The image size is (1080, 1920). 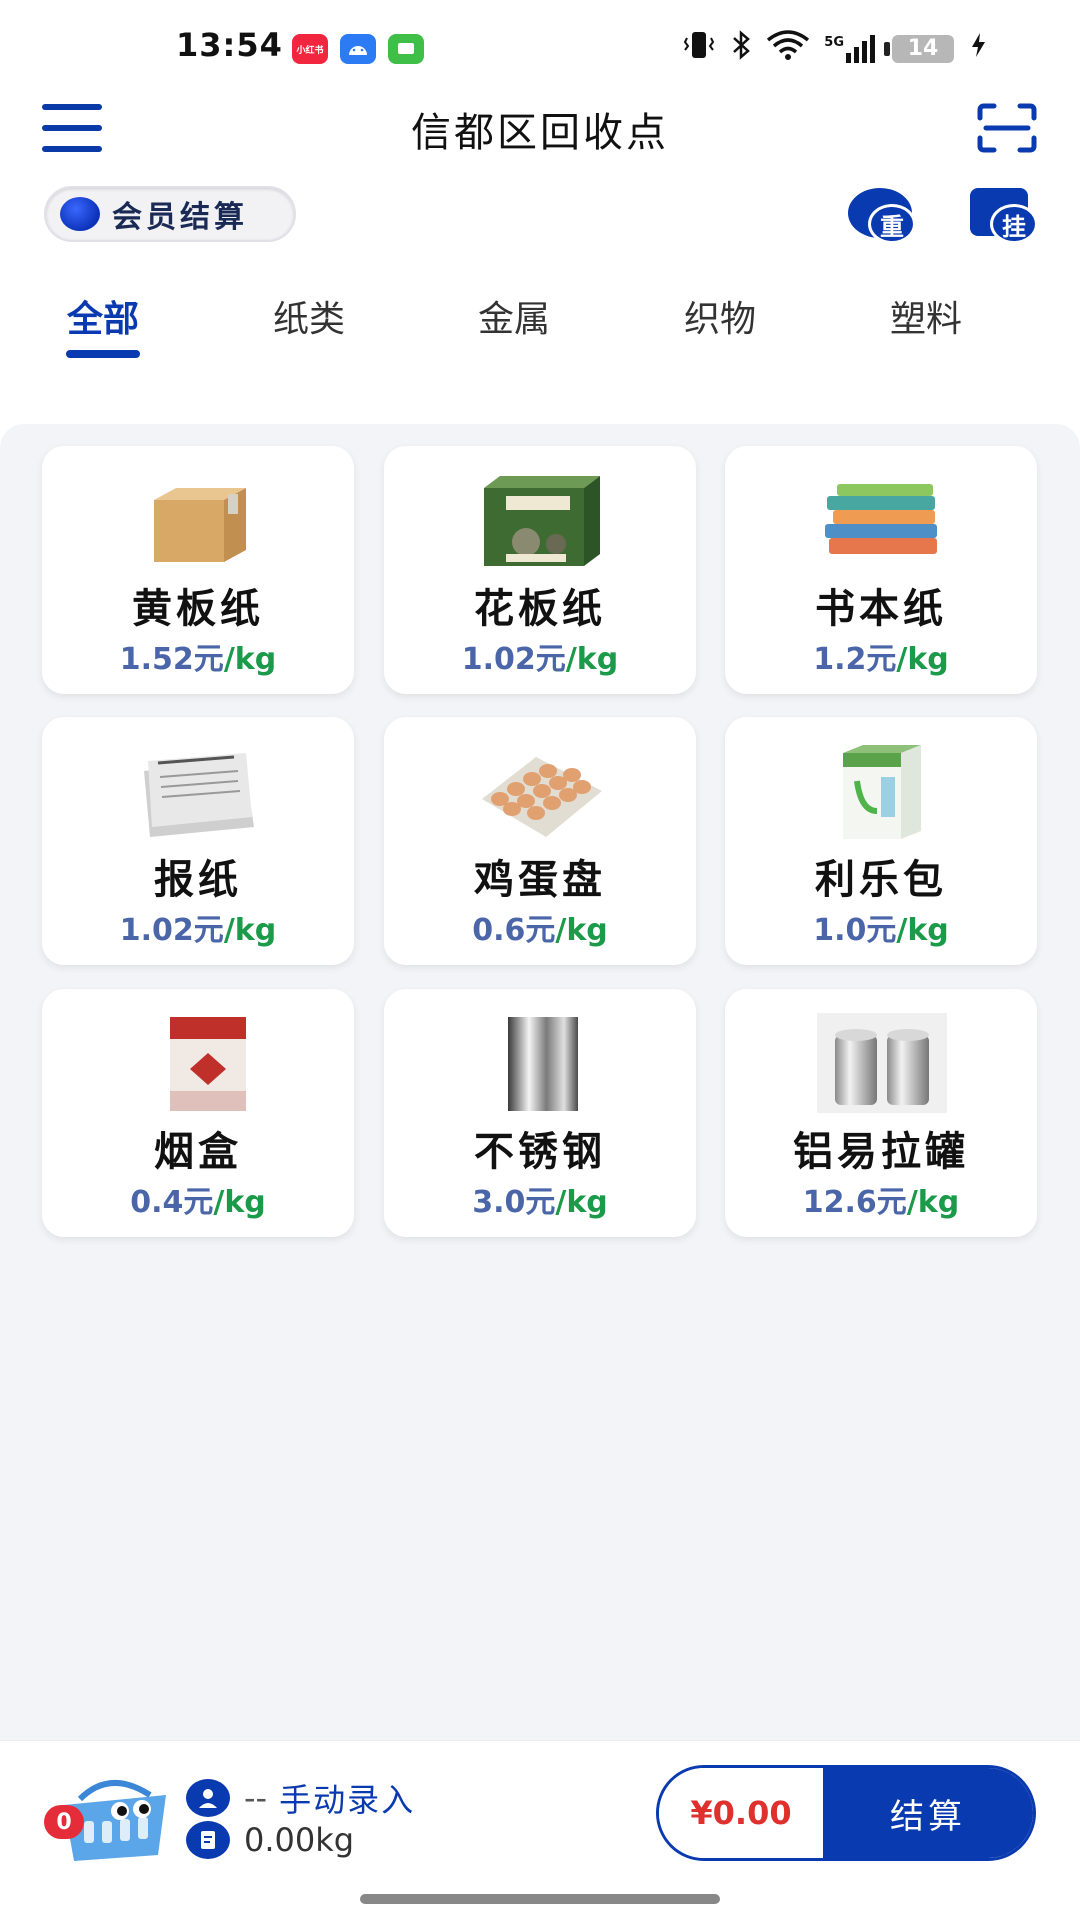 I want to click on egg-tray-icon, so click(x=541, y=791).